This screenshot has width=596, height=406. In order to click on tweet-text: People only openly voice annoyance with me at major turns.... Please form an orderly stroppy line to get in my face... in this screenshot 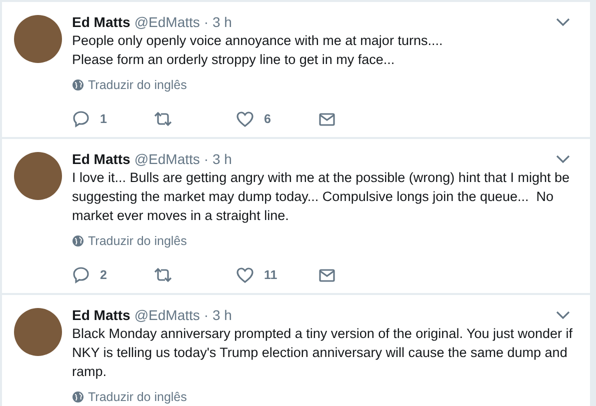, I will do `click(258, 50)`.